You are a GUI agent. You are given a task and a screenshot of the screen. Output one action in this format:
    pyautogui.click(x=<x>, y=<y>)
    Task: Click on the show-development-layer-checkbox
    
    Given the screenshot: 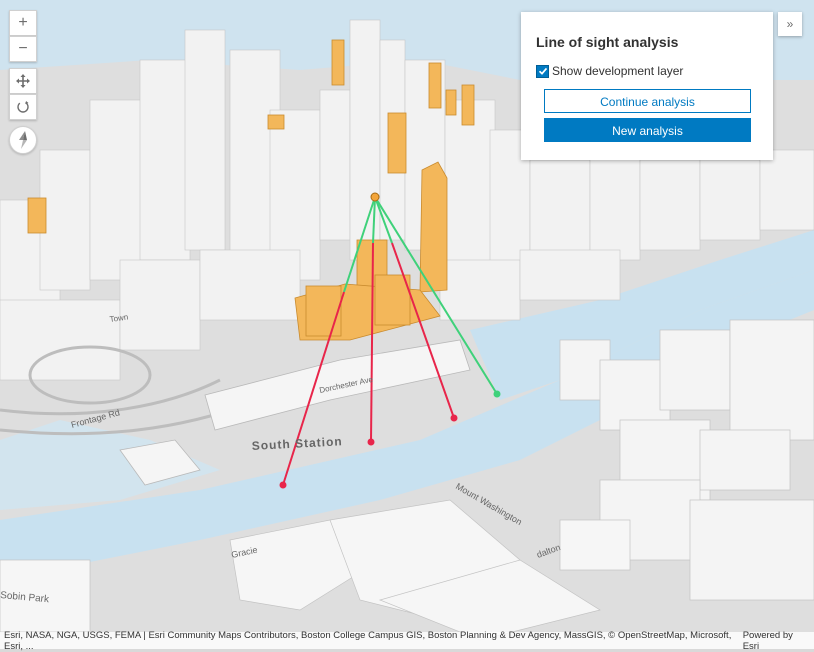 What is the action you would take?
    pyautogui.click(x=542, y=71)
    